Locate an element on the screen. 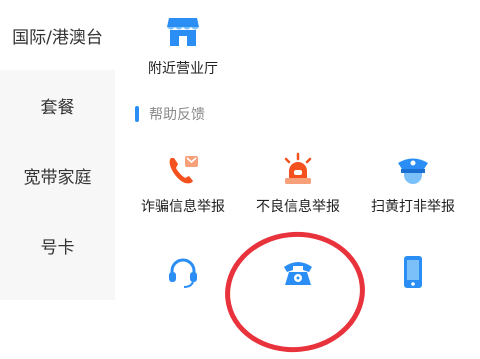 The image size is (480, 359). smartphone-icon is located at coordinates (413, 272).